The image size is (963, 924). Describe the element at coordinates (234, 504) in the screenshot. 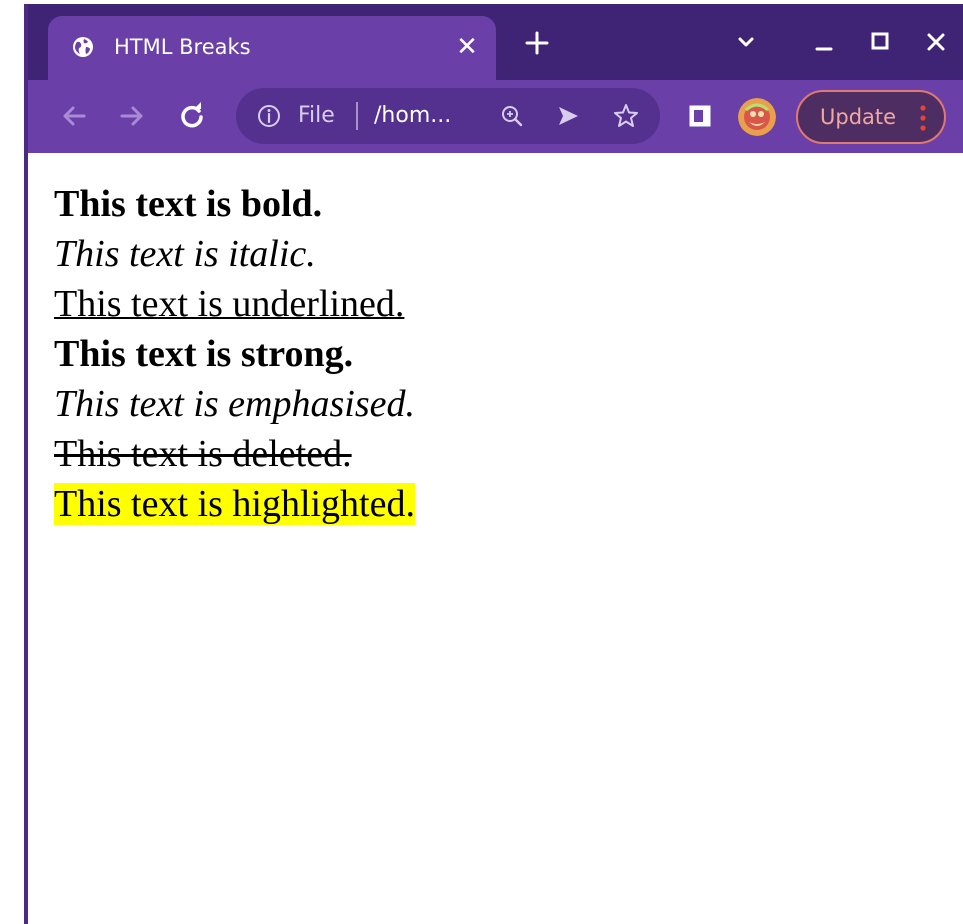

I see `highlighted-text: This text is highlighted.` at that location.